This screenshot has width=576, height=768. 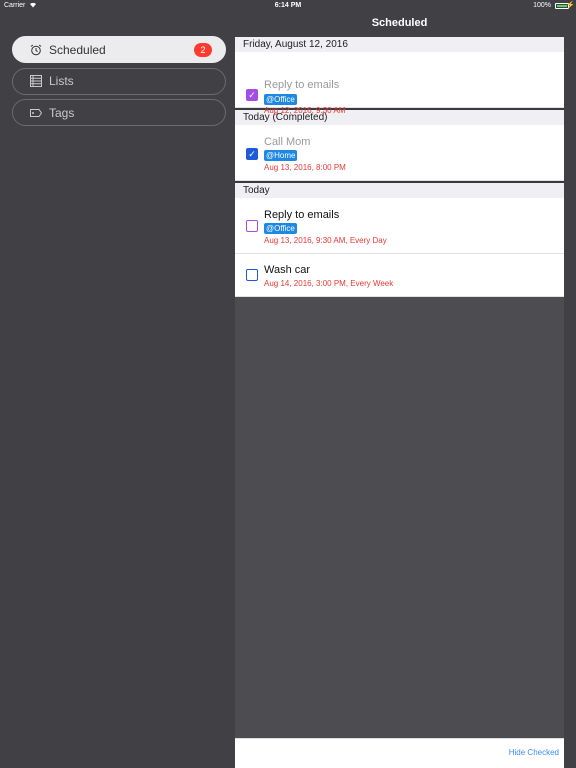 I want to click on task-row: ✓ Call Mom @Home Aug 13, 2016, 8:00 PM, so click(x=399, y=153).